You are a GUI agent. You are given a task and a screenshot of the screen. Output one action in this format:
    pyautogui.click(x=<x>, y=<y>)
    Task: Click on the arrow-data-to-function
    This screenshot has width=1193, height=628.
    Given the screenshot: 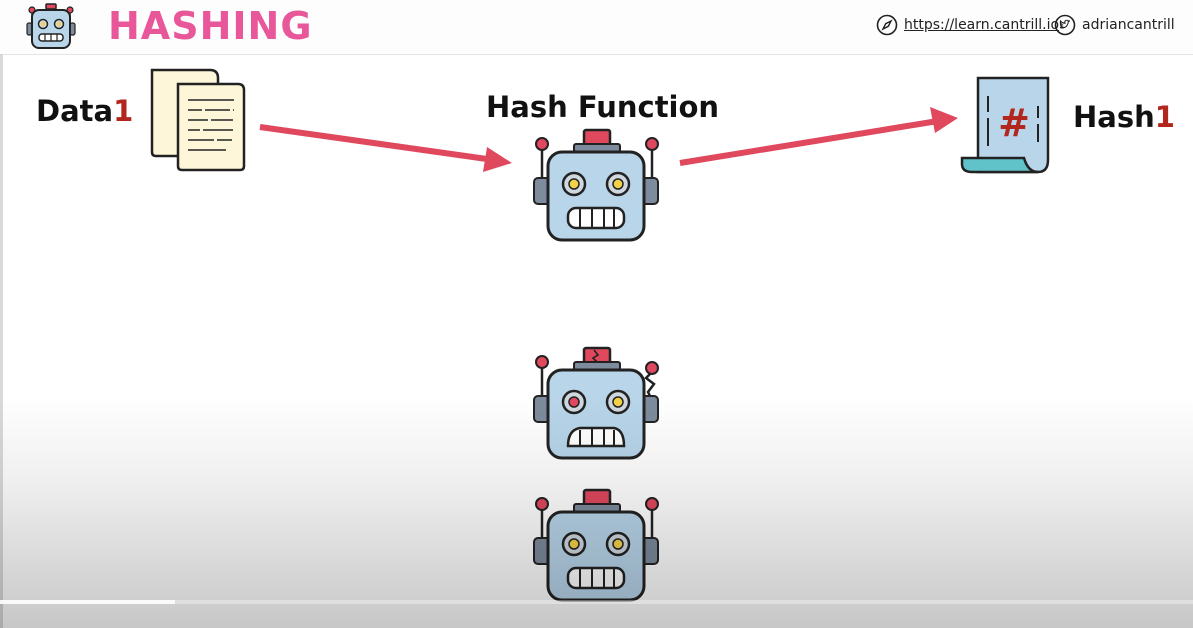 What is the action you would take?
    pyautogui.click(x=385, y=148)
    